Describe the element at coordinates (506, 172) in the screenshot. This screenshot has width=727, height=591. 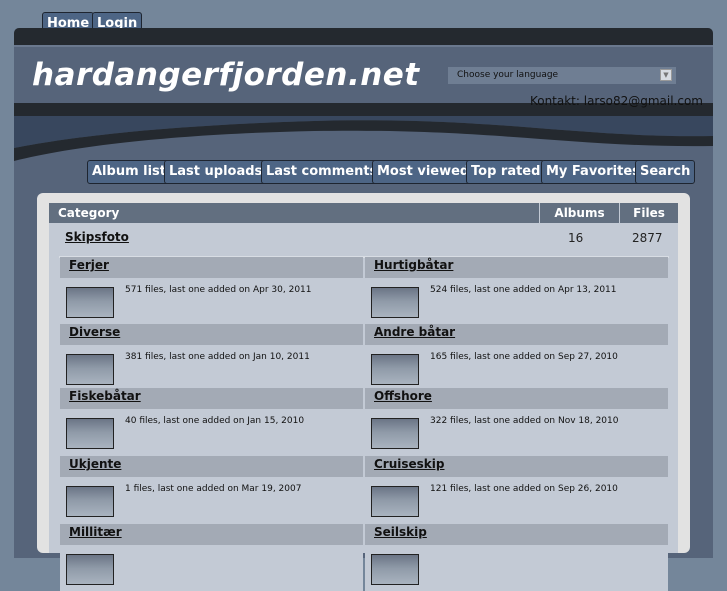
I see `nav-top-rated: Top rated` at that location.